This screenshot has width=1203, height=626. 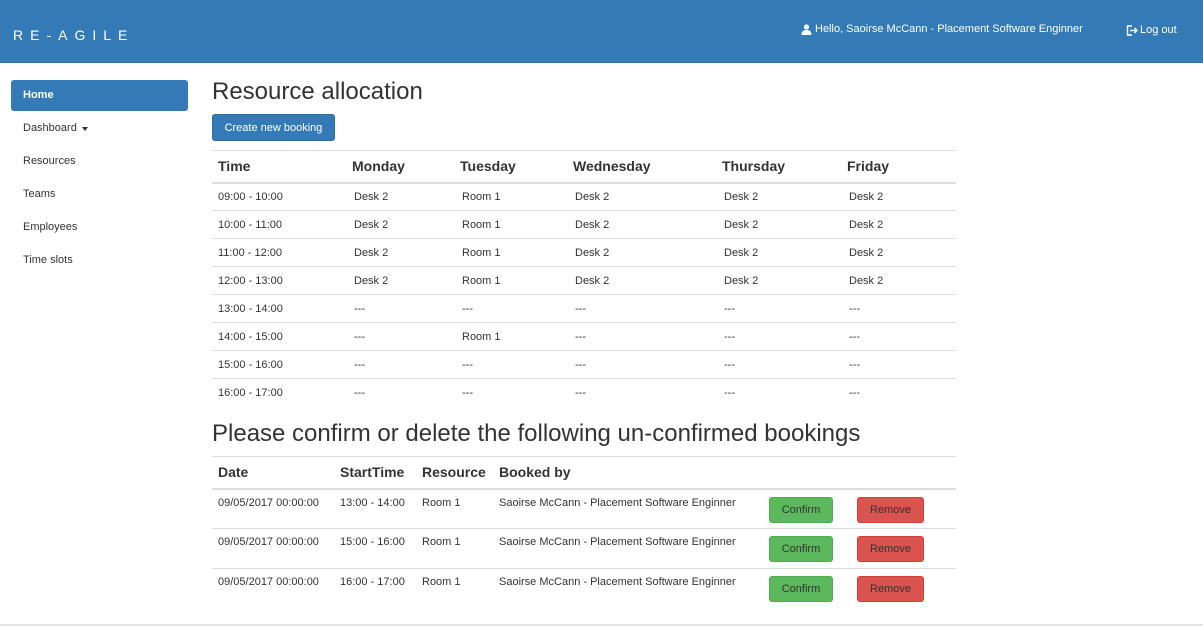 I want to click on table-row: 15:00 - 16:00 --- --- --- --- ---, so click(x=584, y=365).